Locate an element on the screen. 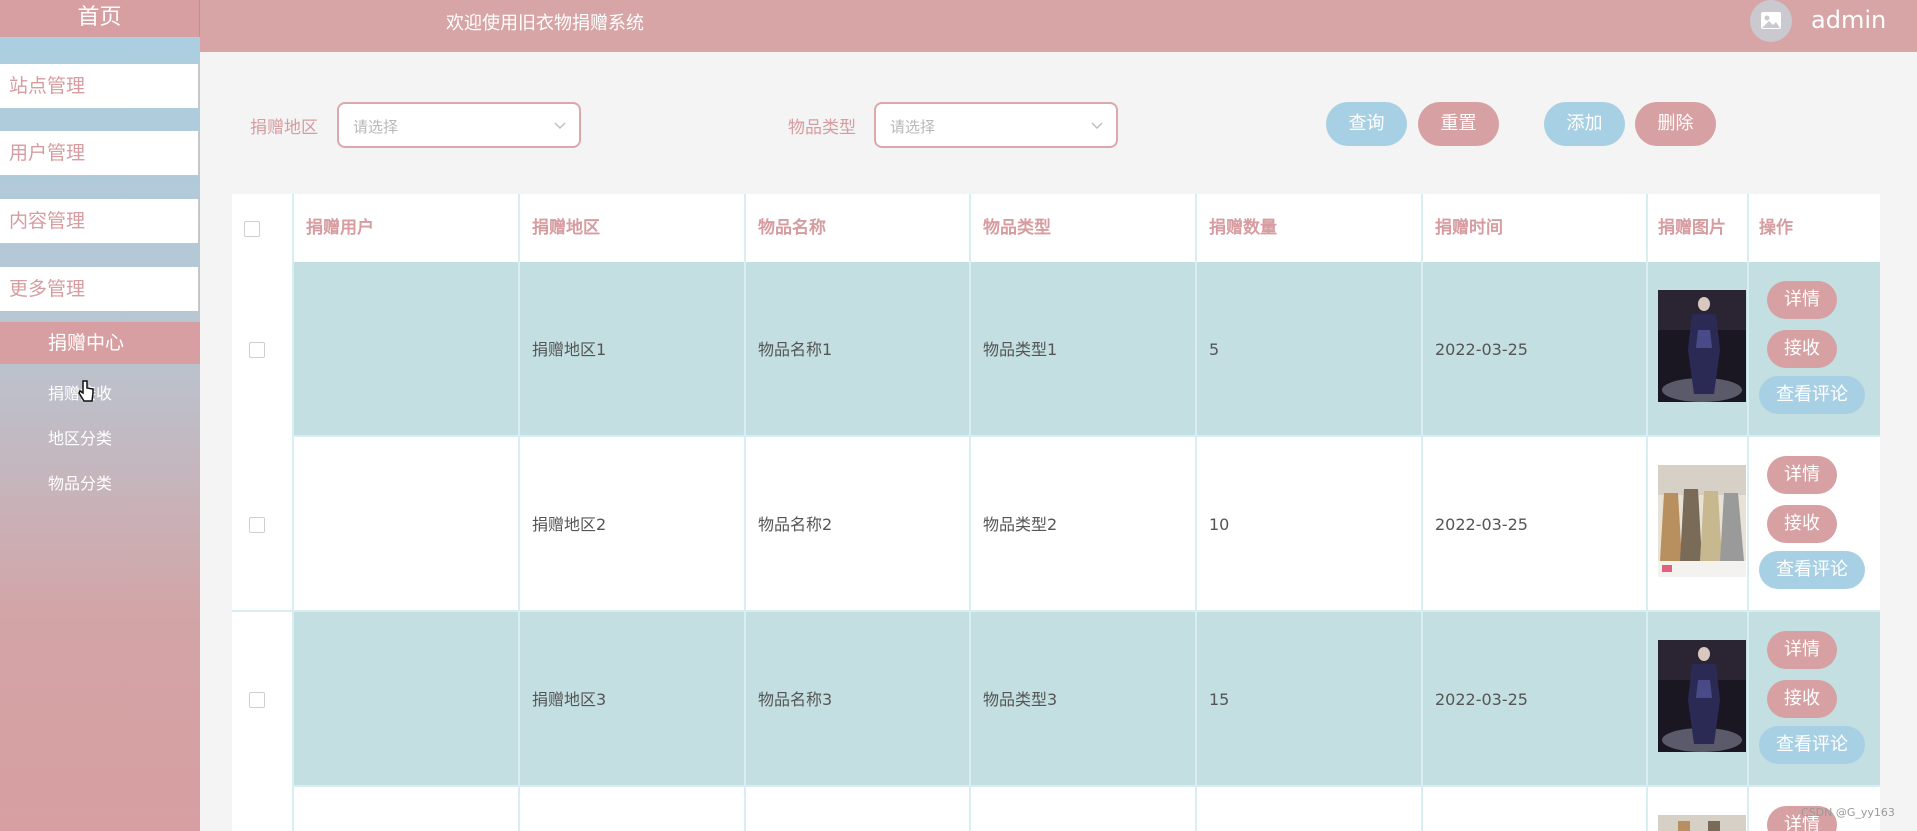  menu-donation-center: 捐赠中心 is located at coordinates (100, 343).